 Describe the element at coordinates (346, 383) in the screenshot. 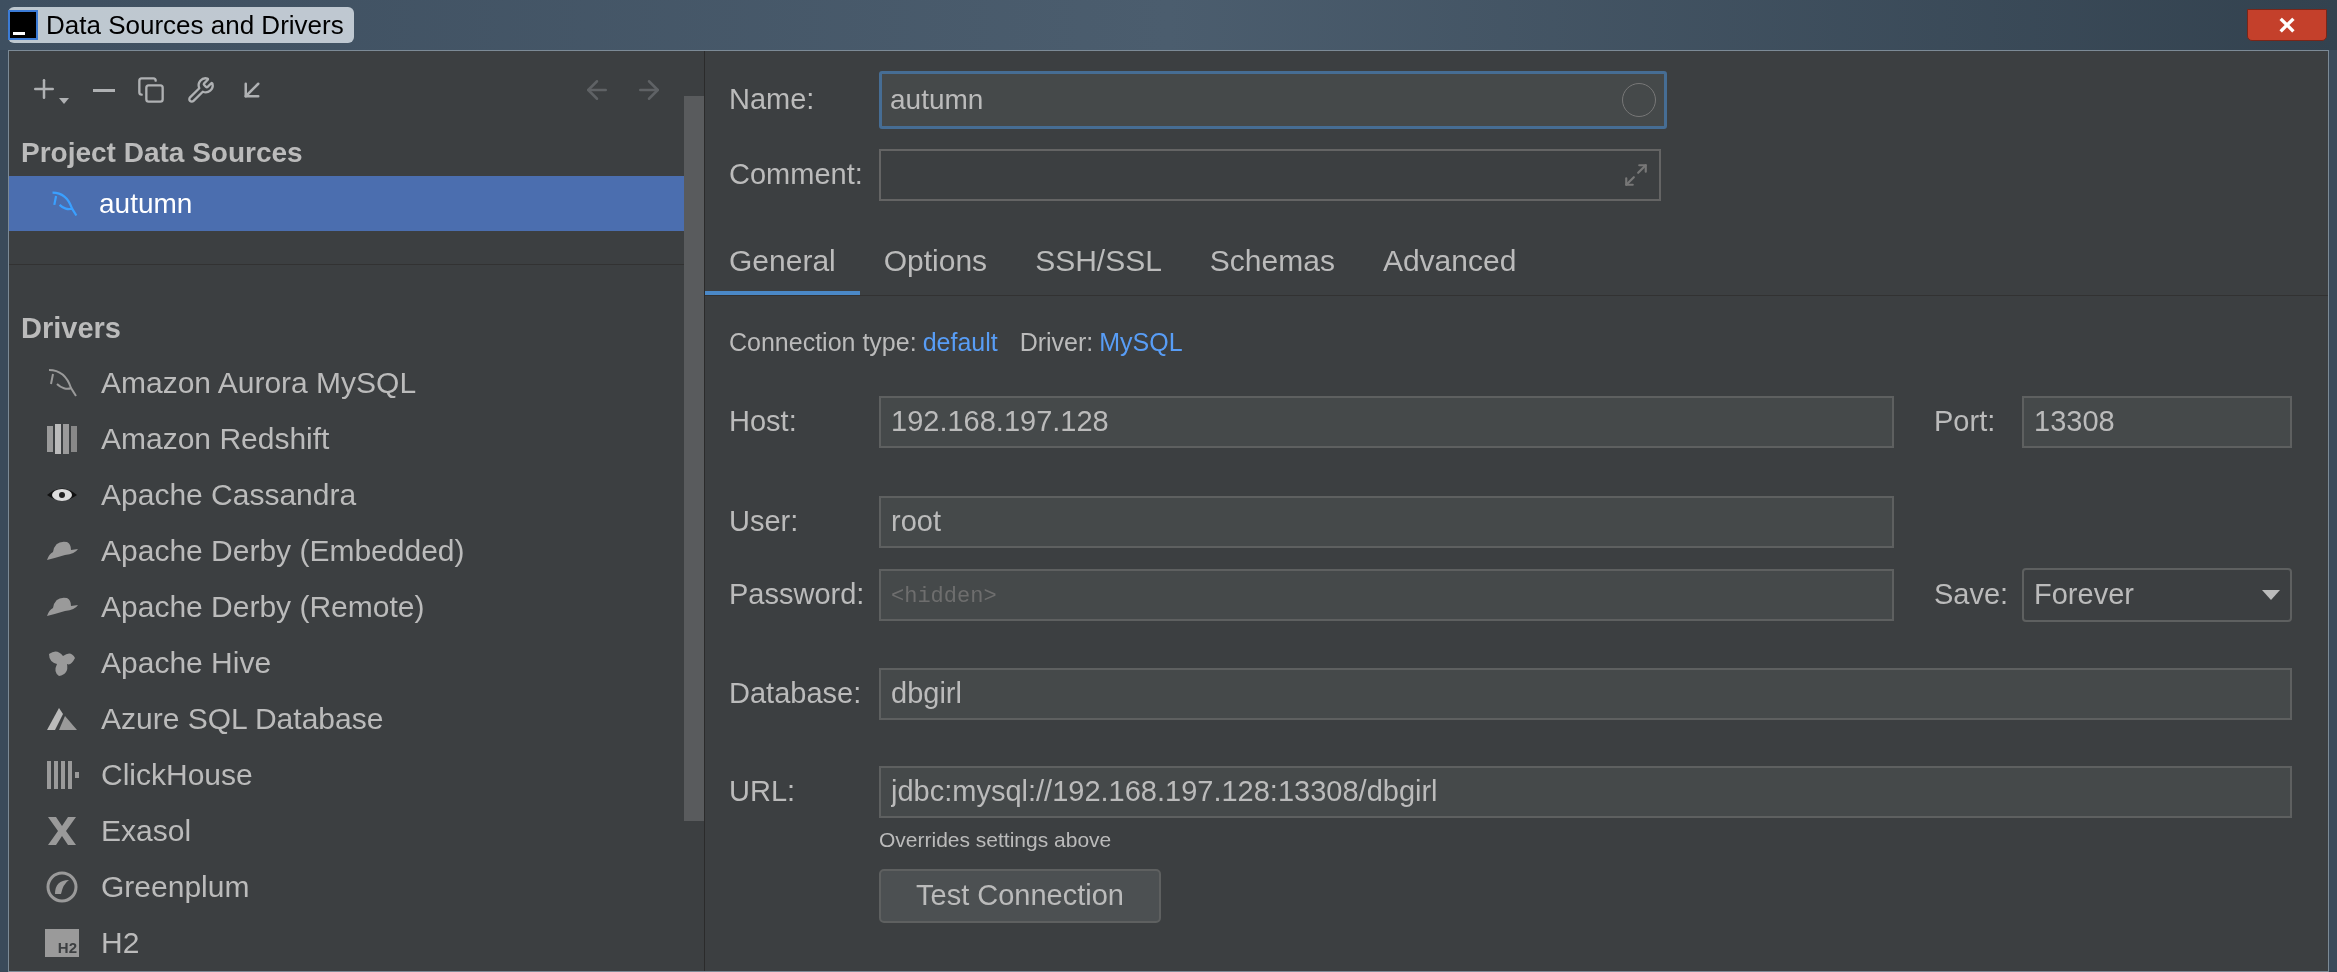

I see `driver-item: Amazon Aurora MySQL` at that location.